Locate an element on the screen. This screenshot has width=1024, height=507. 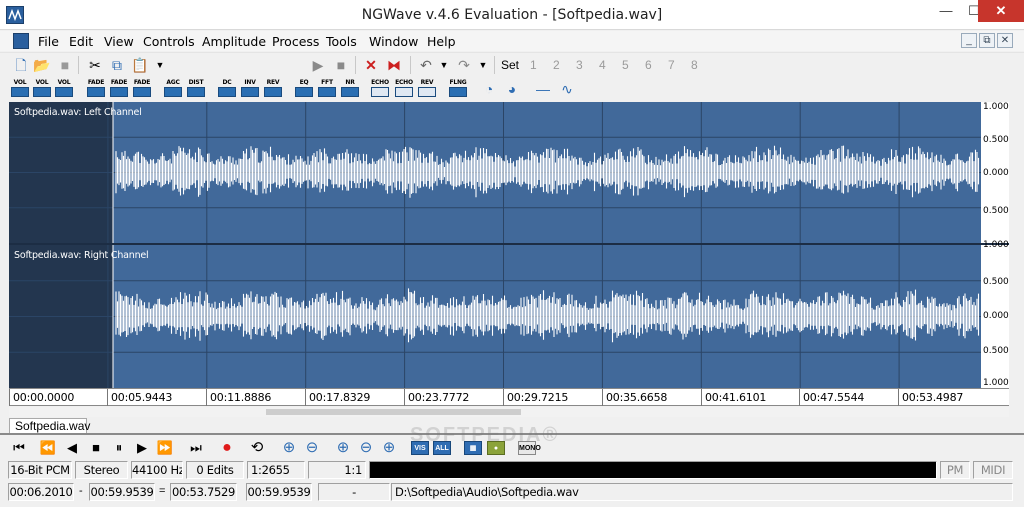
close-button: ✕ is located at coordinates (1001, 11).